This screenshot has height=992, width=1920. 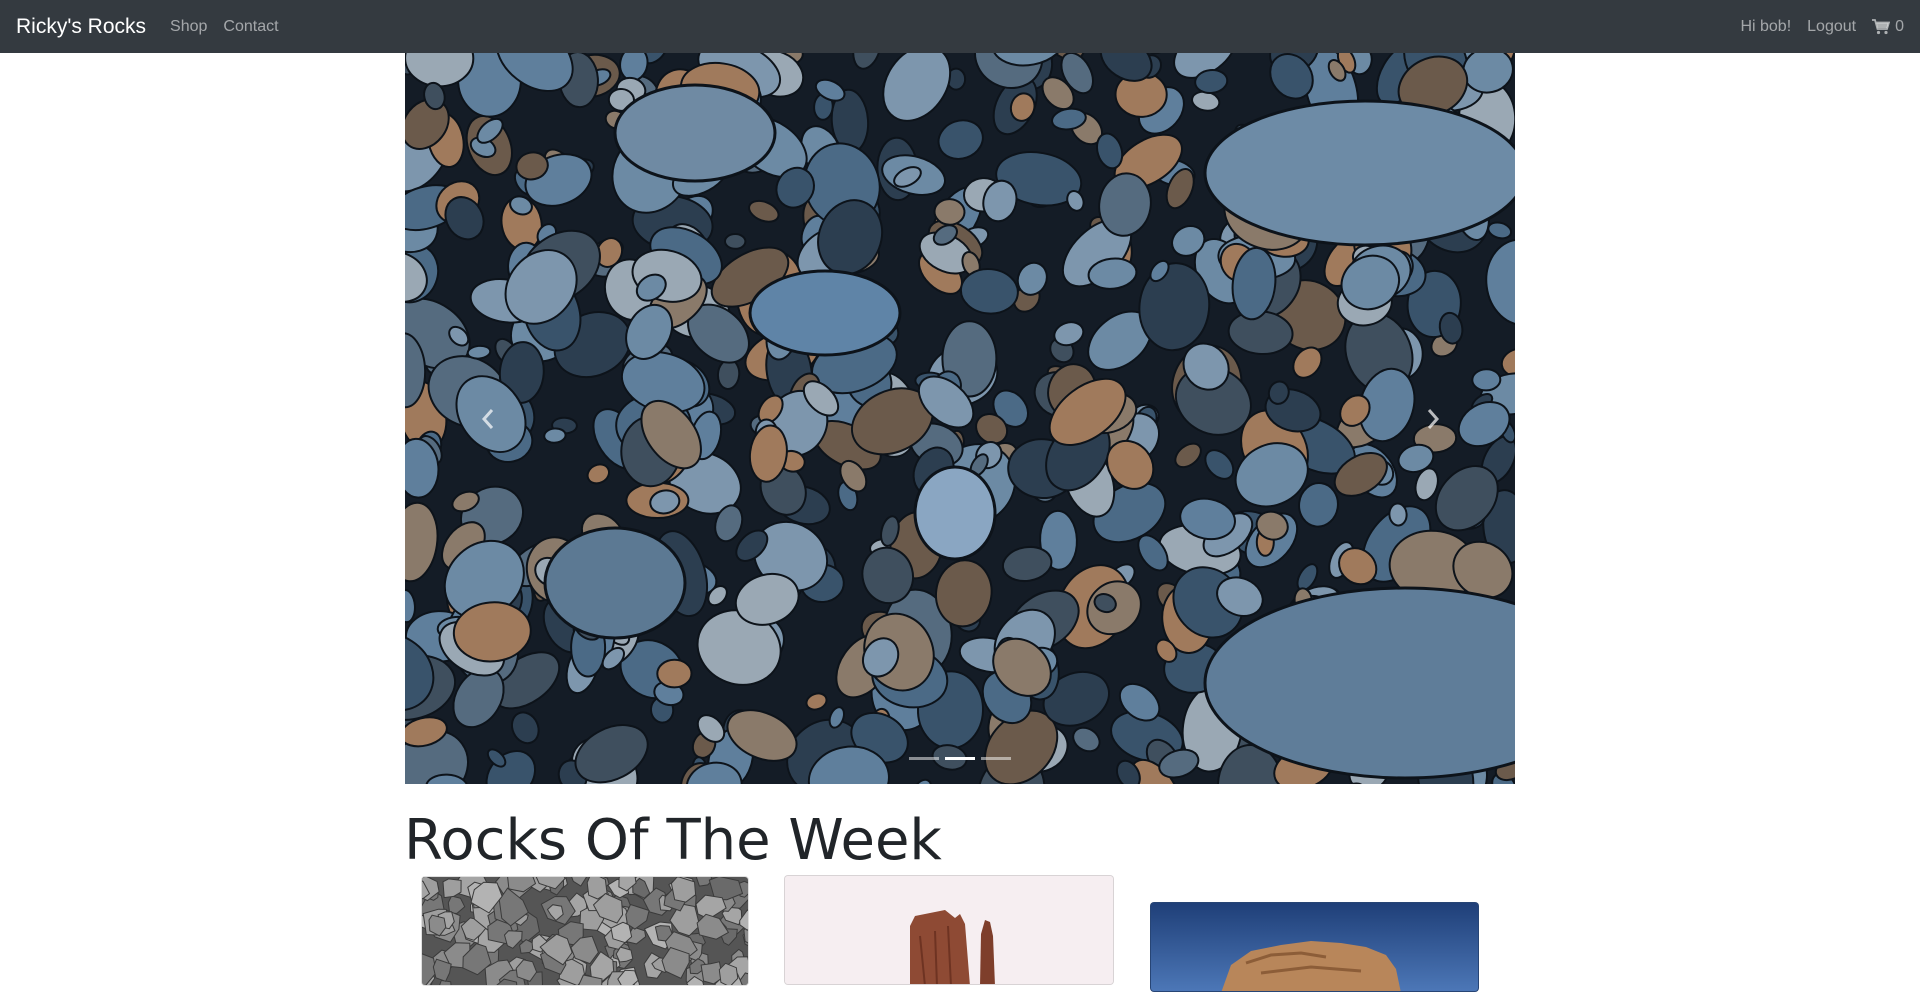 I want to click on chevron-right-icon, so click(x=1433, y=418).